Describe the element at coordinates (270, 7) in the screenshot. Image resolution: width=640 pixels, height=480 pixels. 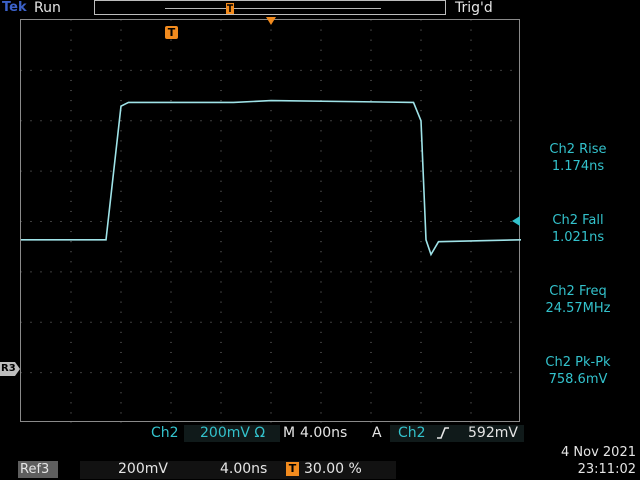
I see `record-view-bar` at that location.